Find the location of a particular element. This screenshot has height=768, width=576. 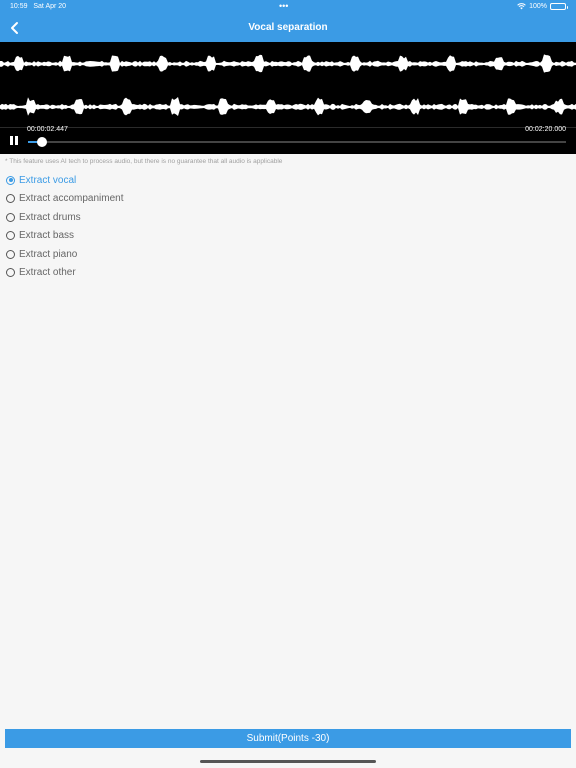

option-label: Extract vocal is located at coordinates (48, 180).